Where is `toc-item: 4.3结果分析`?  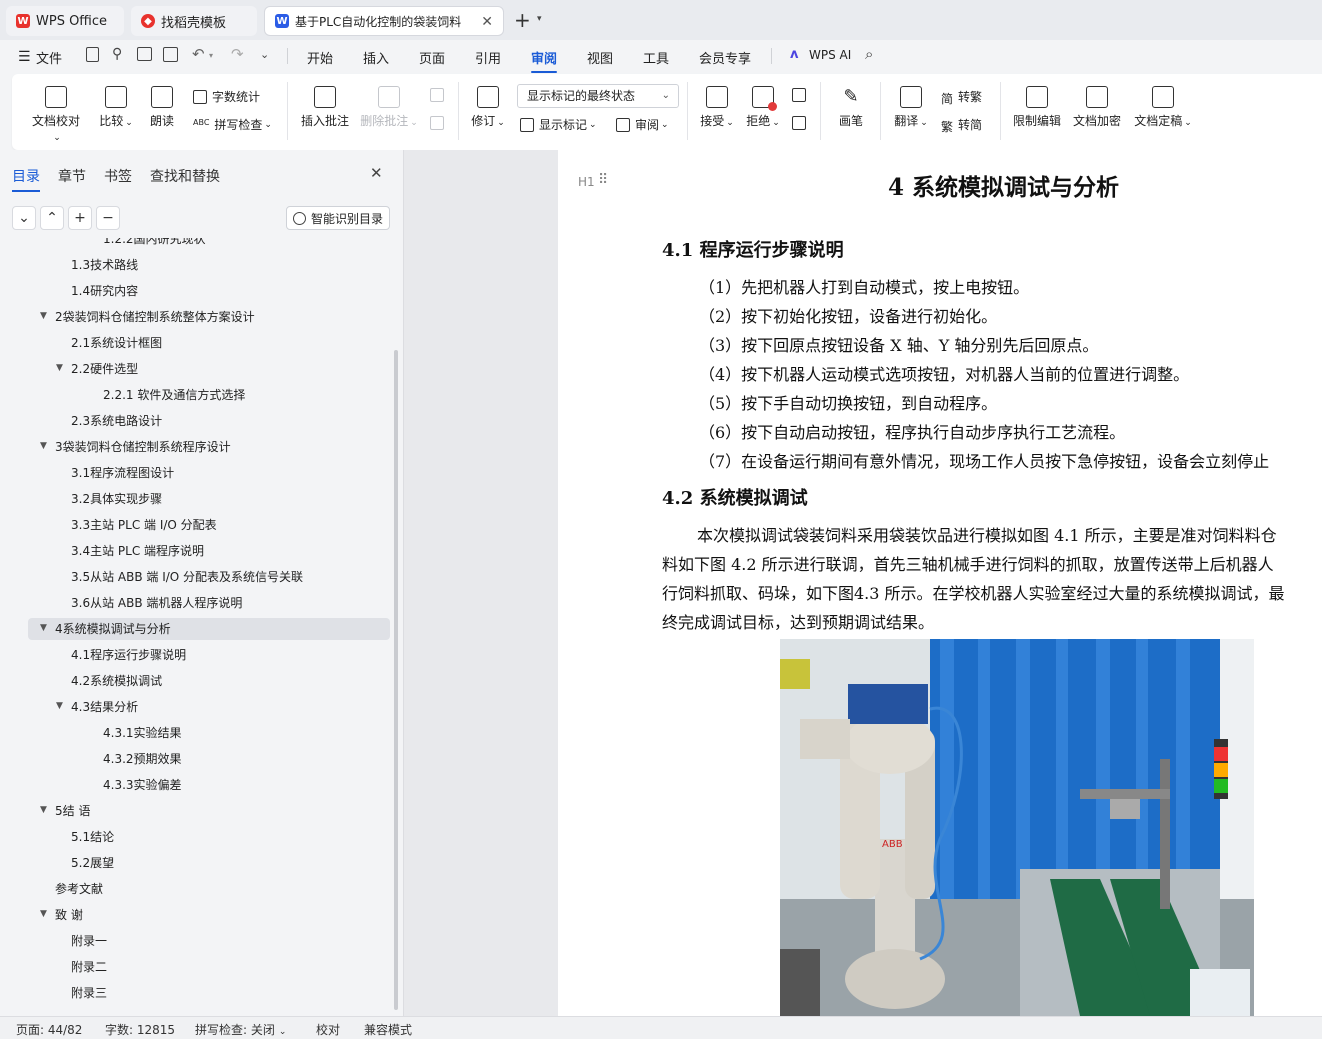 toc-item: 4.3结果分析 is located at coordinates (104, 707).